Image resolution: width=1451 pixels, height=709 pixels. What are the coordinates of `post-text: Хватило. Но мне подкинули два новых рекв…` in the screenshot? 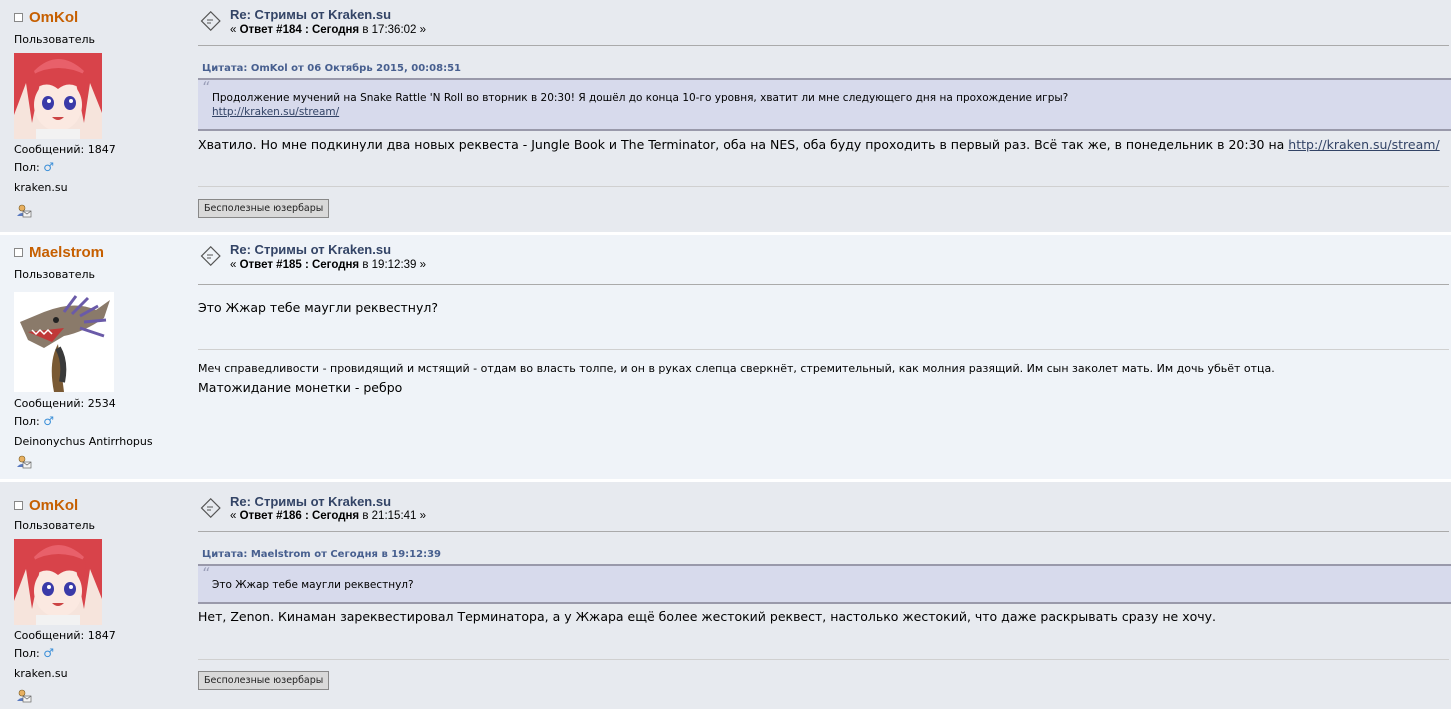 It's located at (819, 144).